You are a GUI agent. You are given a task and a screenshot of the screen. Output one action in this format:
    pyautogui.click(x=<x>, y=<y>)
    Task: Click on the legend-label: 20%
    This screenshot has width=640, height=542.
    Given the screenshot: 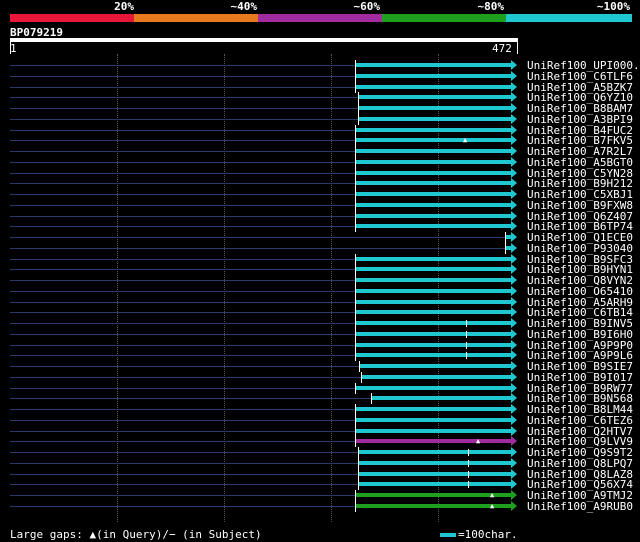 What is the action you would take?
    pyautogui.click(x=124, y=6)
    